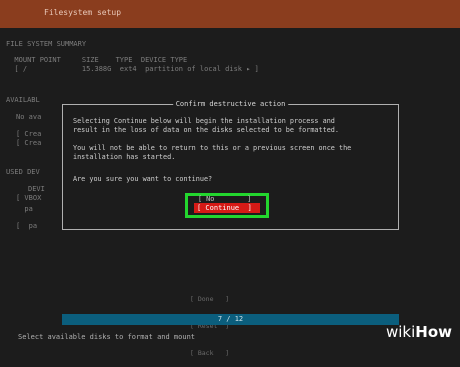 The image size is (460, 367). I want to click on summary-header: FILE SYSTEM SUMMARY, so click(46, 44).